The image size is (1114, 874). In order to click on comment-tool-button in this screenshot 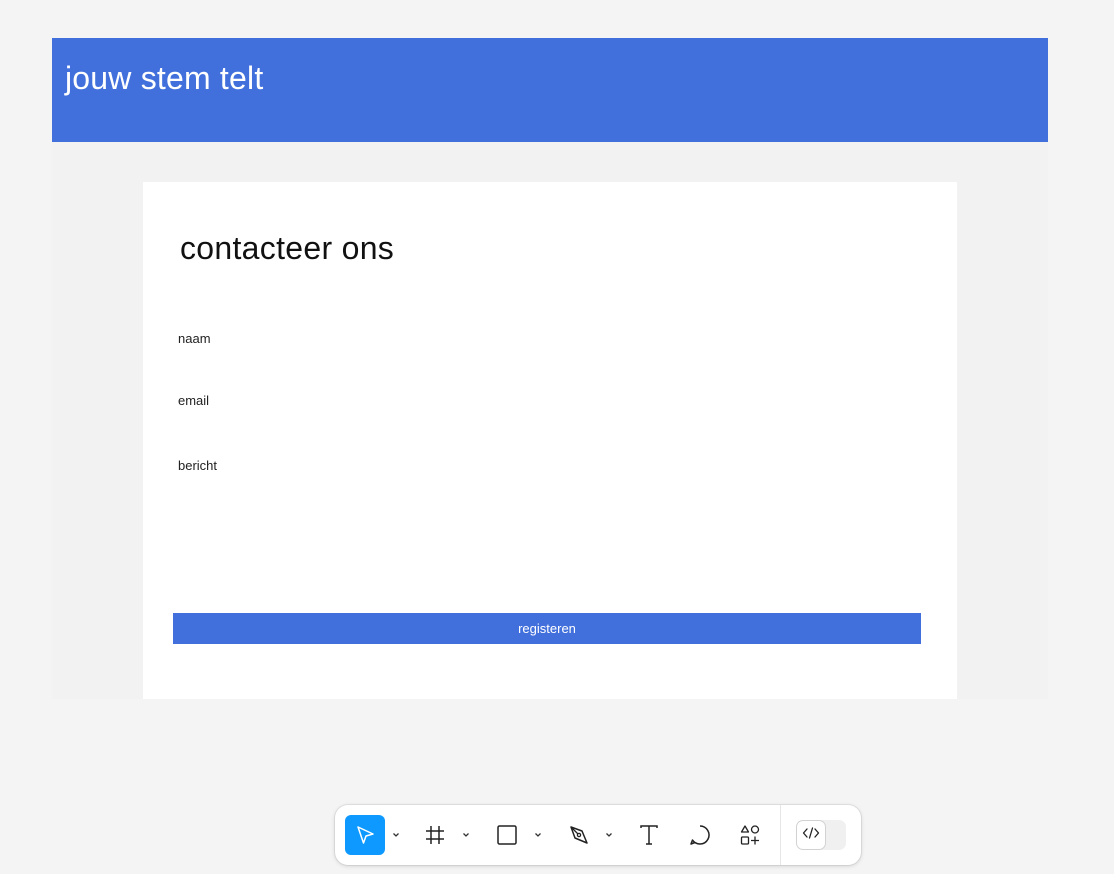, I will do `click(700, 835)`.